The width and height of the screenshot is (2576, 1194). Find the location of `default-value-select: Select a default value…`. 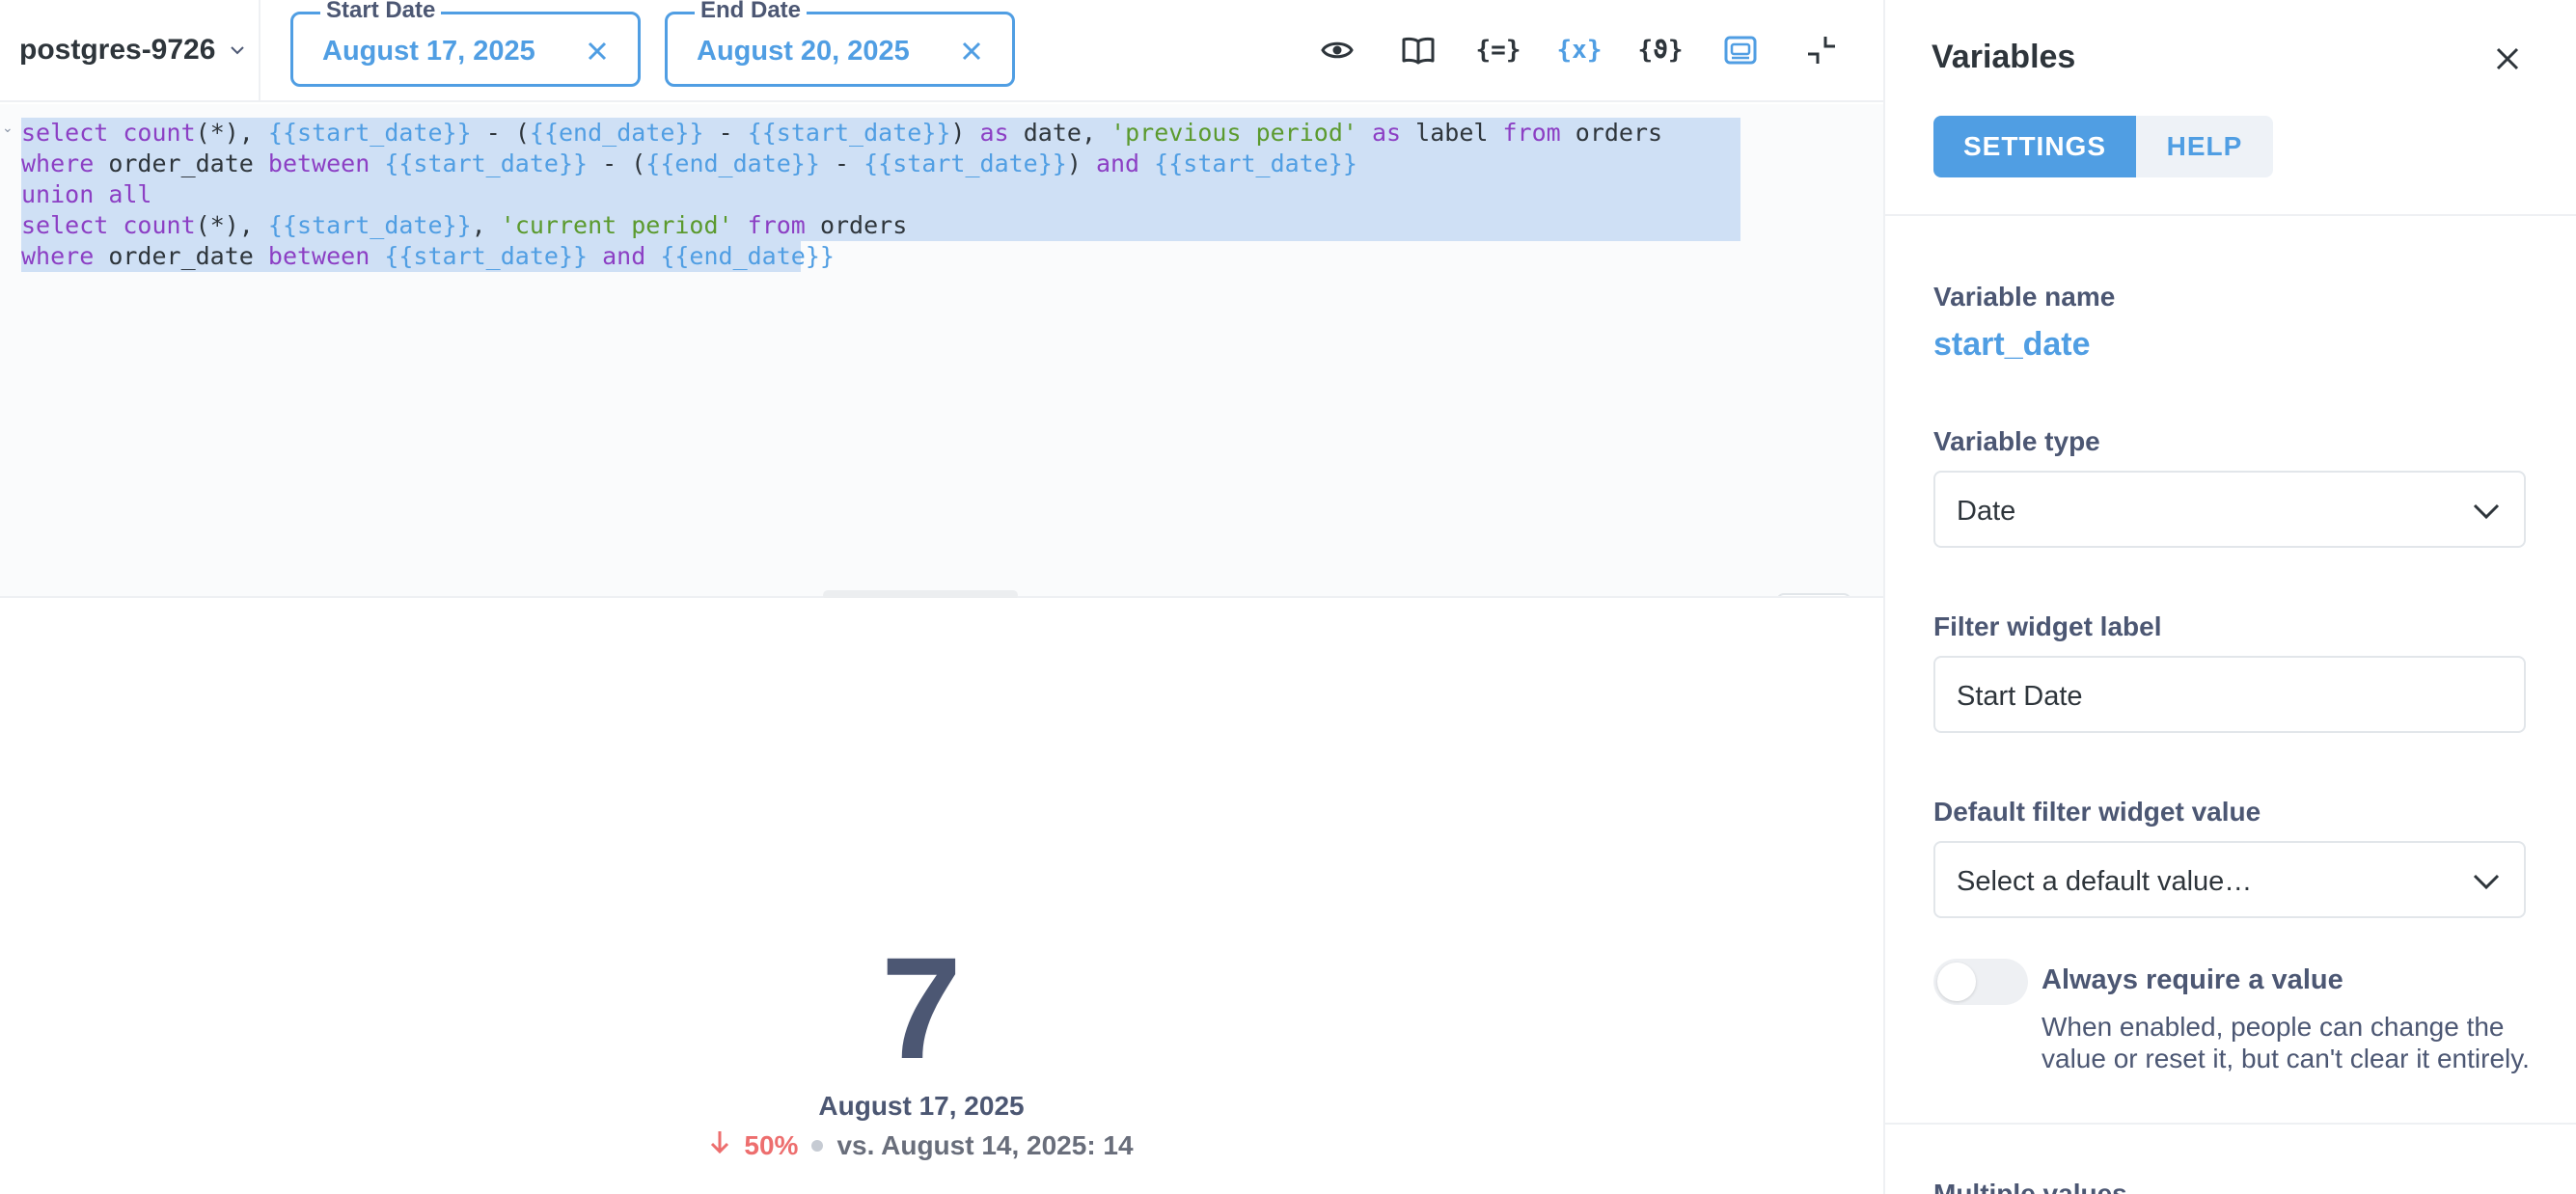

default-value-select: Select a default value… is located at coordinates (2230, 880).